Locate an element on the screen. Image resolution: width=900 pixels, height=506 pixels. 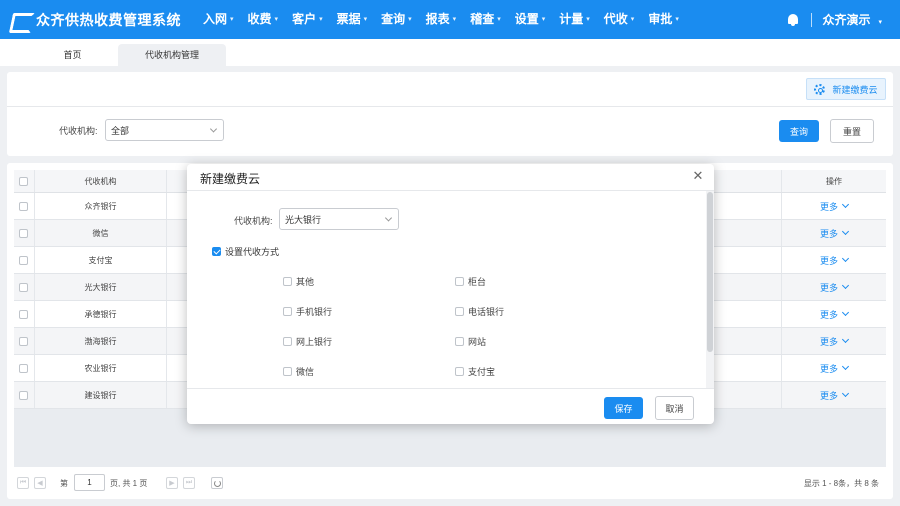
cell-agency: 支付宝 is located at coordinates (101, 260).